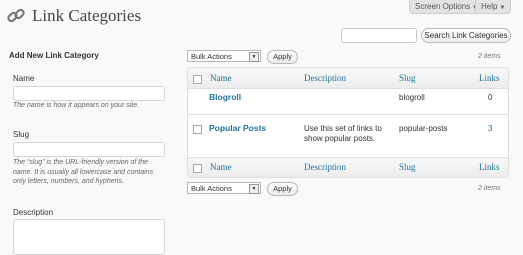 The height and width of the screenshot is (255, 523). What do you see at coordinates (33, 212) in the screenshot?
I see `description-label: Description` at bounding box center [33, 212].